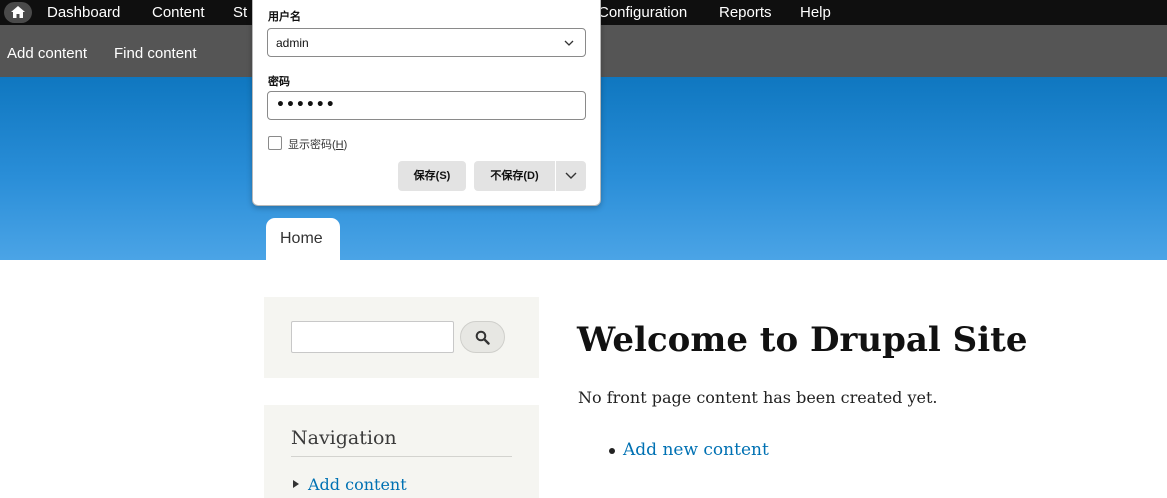 This screenshot has height=498, width=1167. I want to click on username-select: admin, so click(426, 42).